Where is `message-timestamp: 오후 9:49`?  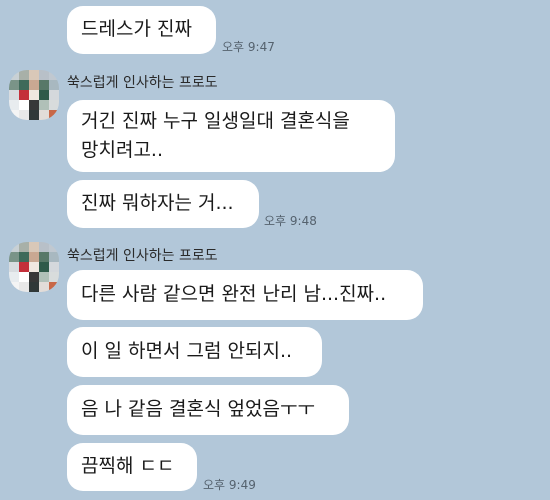
message-timestamp: 오후 9:49 is located at coordinates (229, 485).